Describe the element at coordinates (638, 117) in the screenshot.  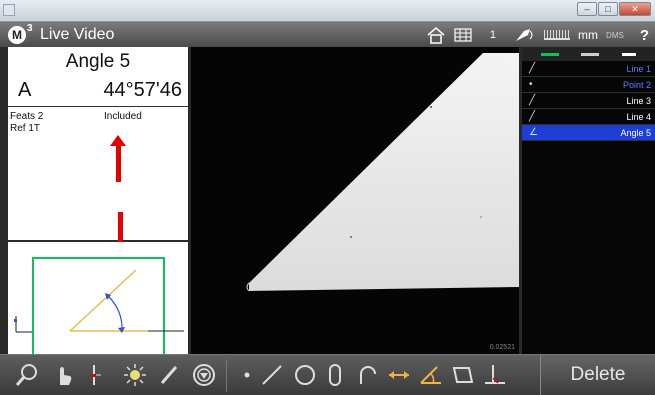
I see `feature-name: Line 4` at that location.